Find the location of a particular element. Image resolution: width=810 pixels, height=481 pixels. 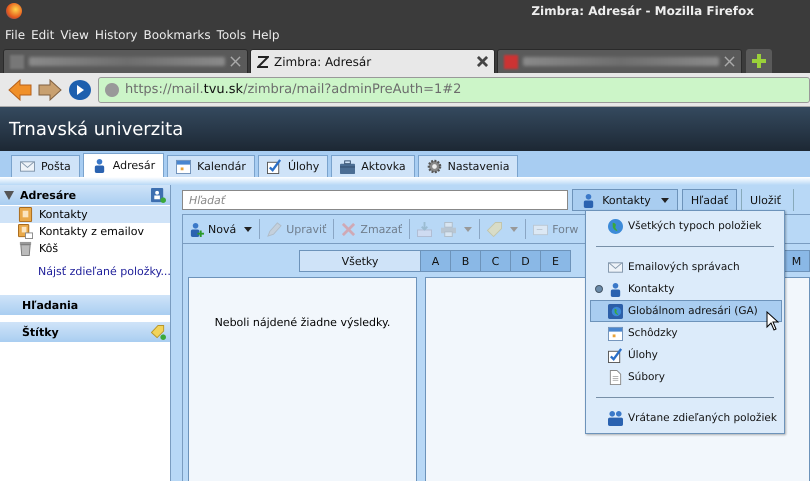

zimbra-logo-icon is located at coordinates (263, 62).